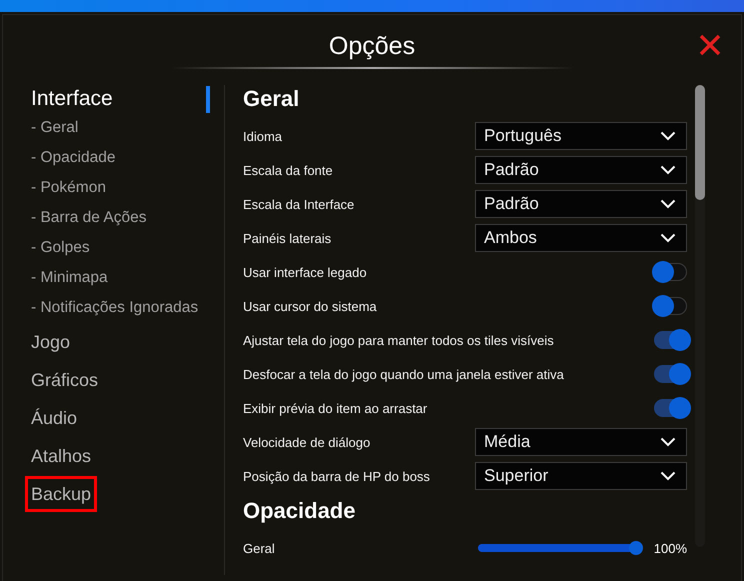 The image size is (744, 581). What do you see at coordinates (581, 442) in the screenshot?
I see `dropdown: Média` at bounding box center [581, 442].